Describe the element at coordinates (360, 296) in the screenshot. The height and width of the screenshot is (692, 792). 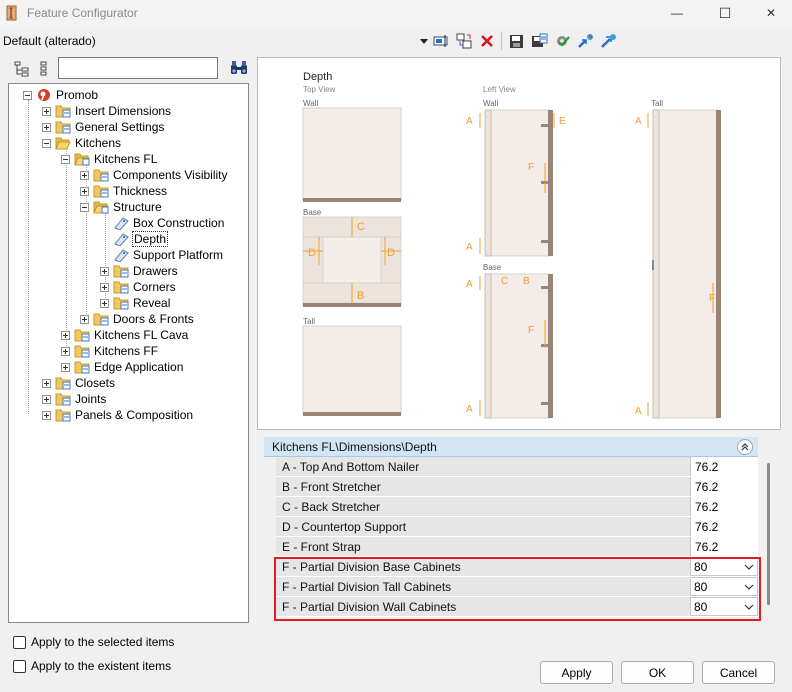
I see `dim-b-label: B` at that location.